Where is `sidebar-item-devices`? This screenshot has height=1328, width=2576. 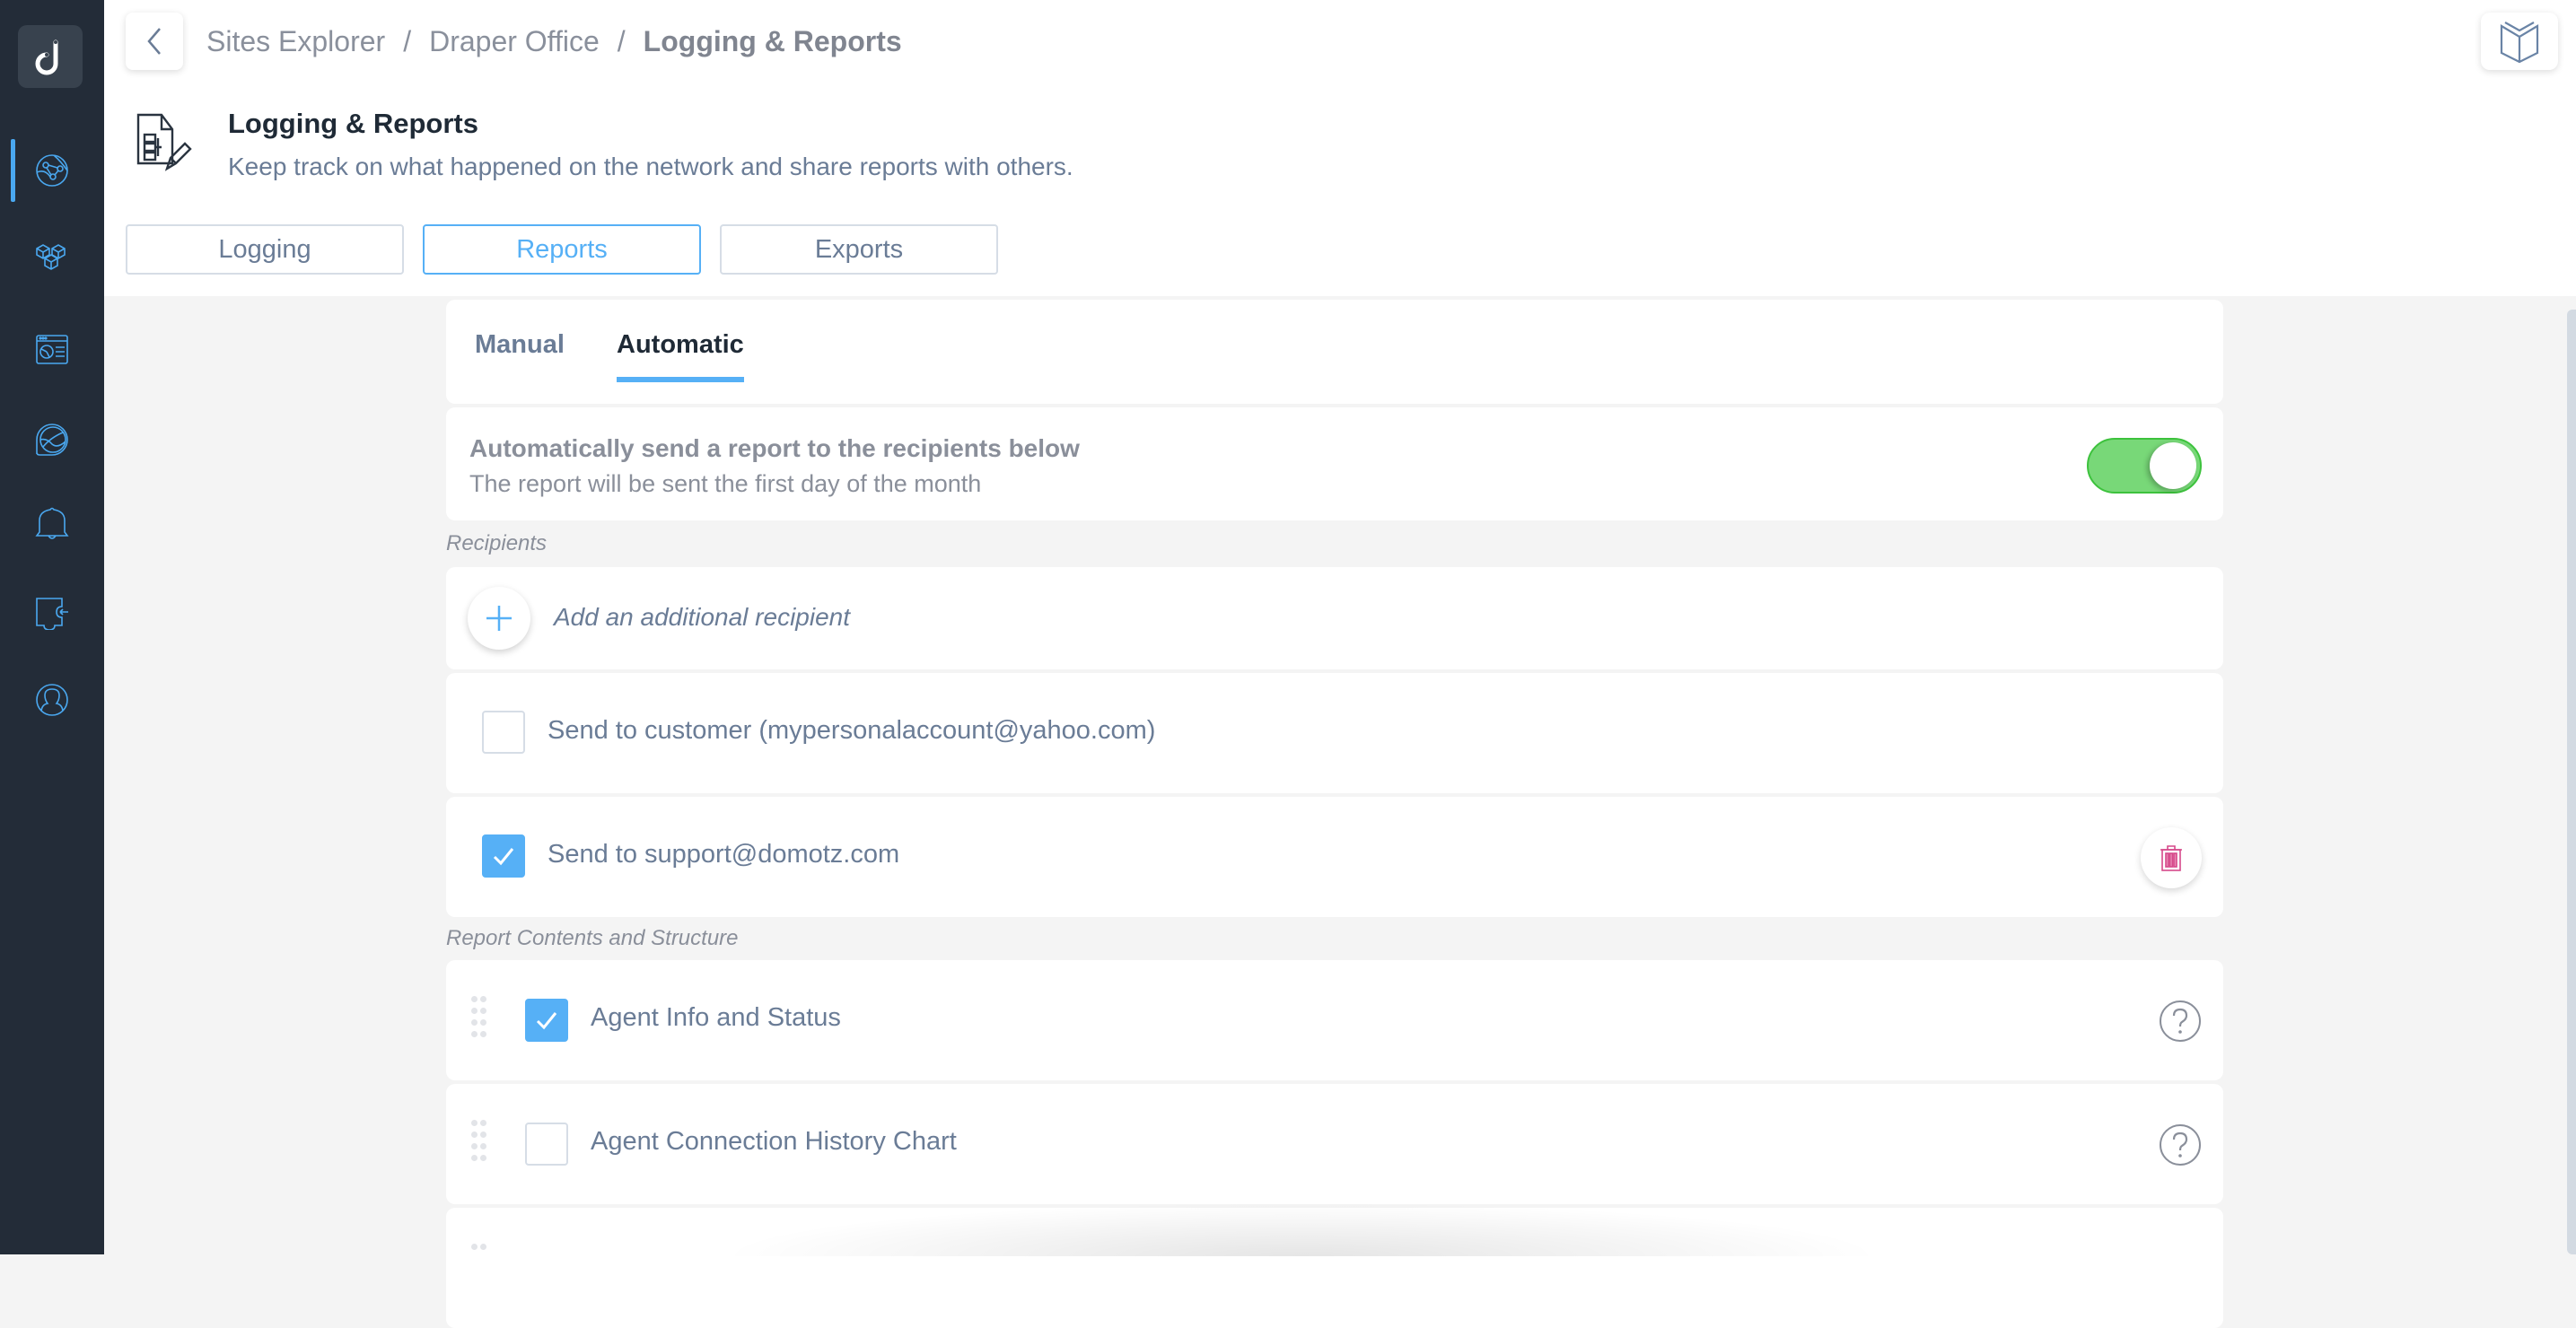 sidebar-item-devices is located at coordinates (52, 258).